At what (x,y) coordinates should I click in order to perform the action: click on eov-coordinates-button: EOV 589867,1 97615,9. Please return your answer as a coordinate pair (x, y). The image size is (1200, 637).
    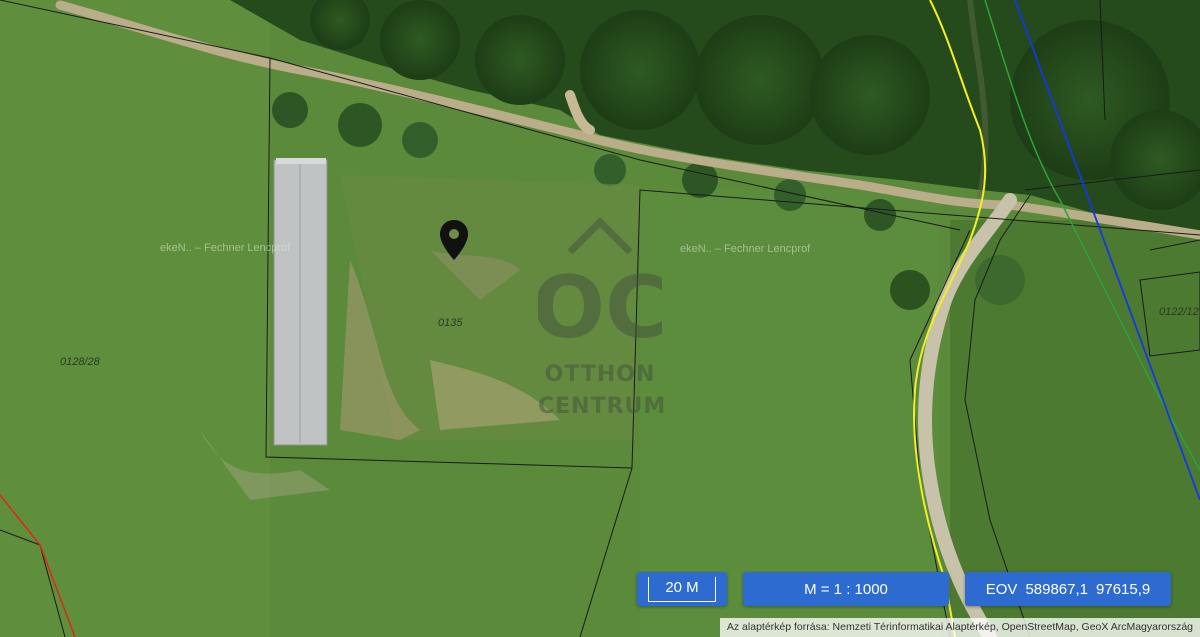
    Looking at the image, I should click on (1068, 589).